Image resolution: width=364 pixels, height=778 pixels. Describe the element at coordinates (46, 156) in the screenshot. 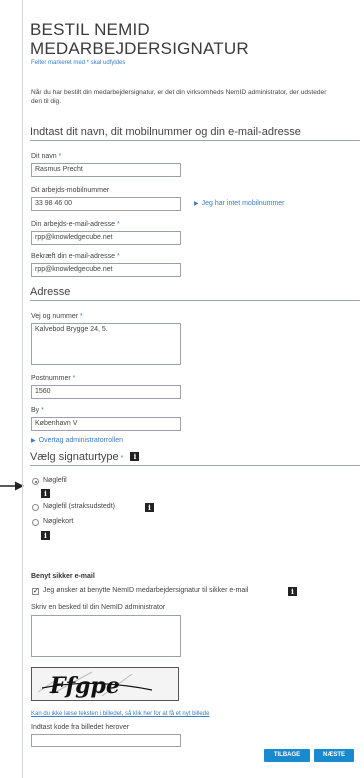

I see `name-label: Dit navn *` at that location.